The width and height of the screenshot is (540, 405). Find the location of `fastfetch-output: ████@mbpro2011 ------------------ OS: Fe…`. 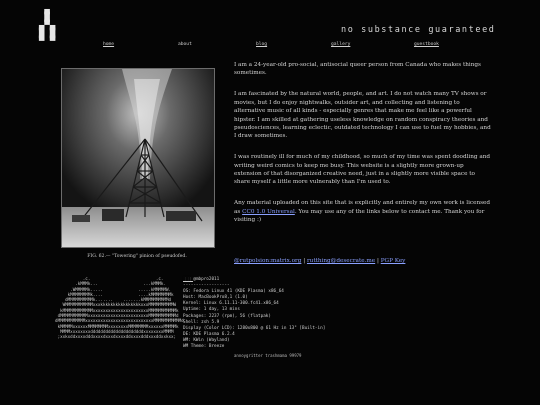

fastfetch-output: ████@mbpro2011 ------------------ OS: Fe… is located at coordinates (254, 313).